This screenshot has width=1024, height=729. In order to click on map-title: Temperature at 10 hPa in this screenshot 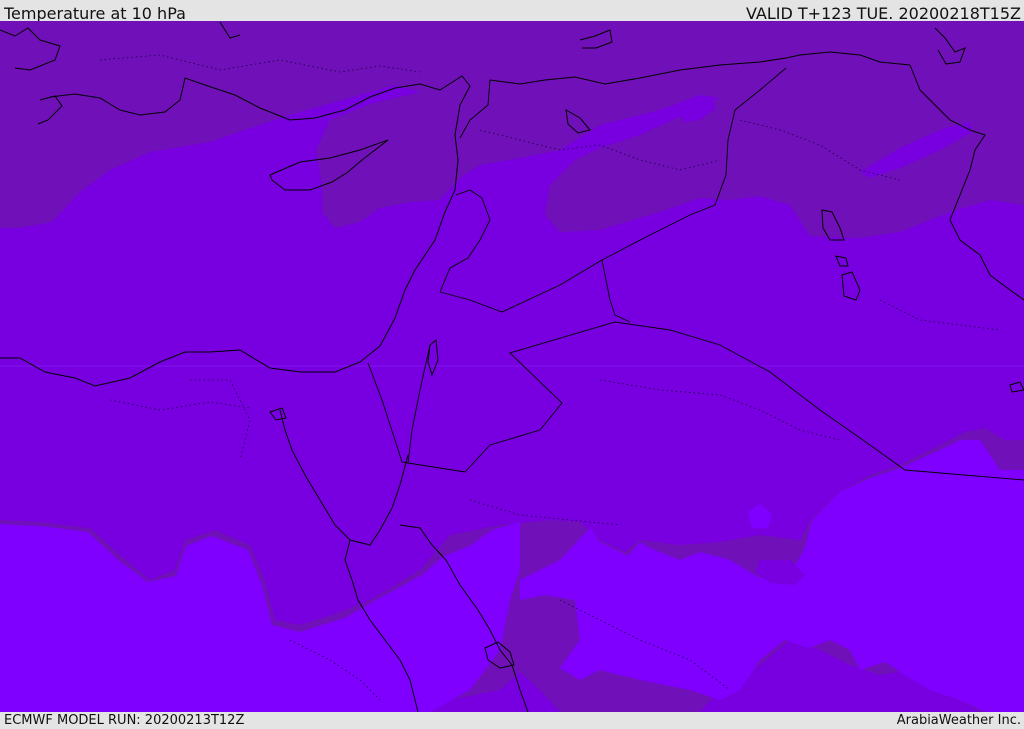, I will do `click(95, 12)`.